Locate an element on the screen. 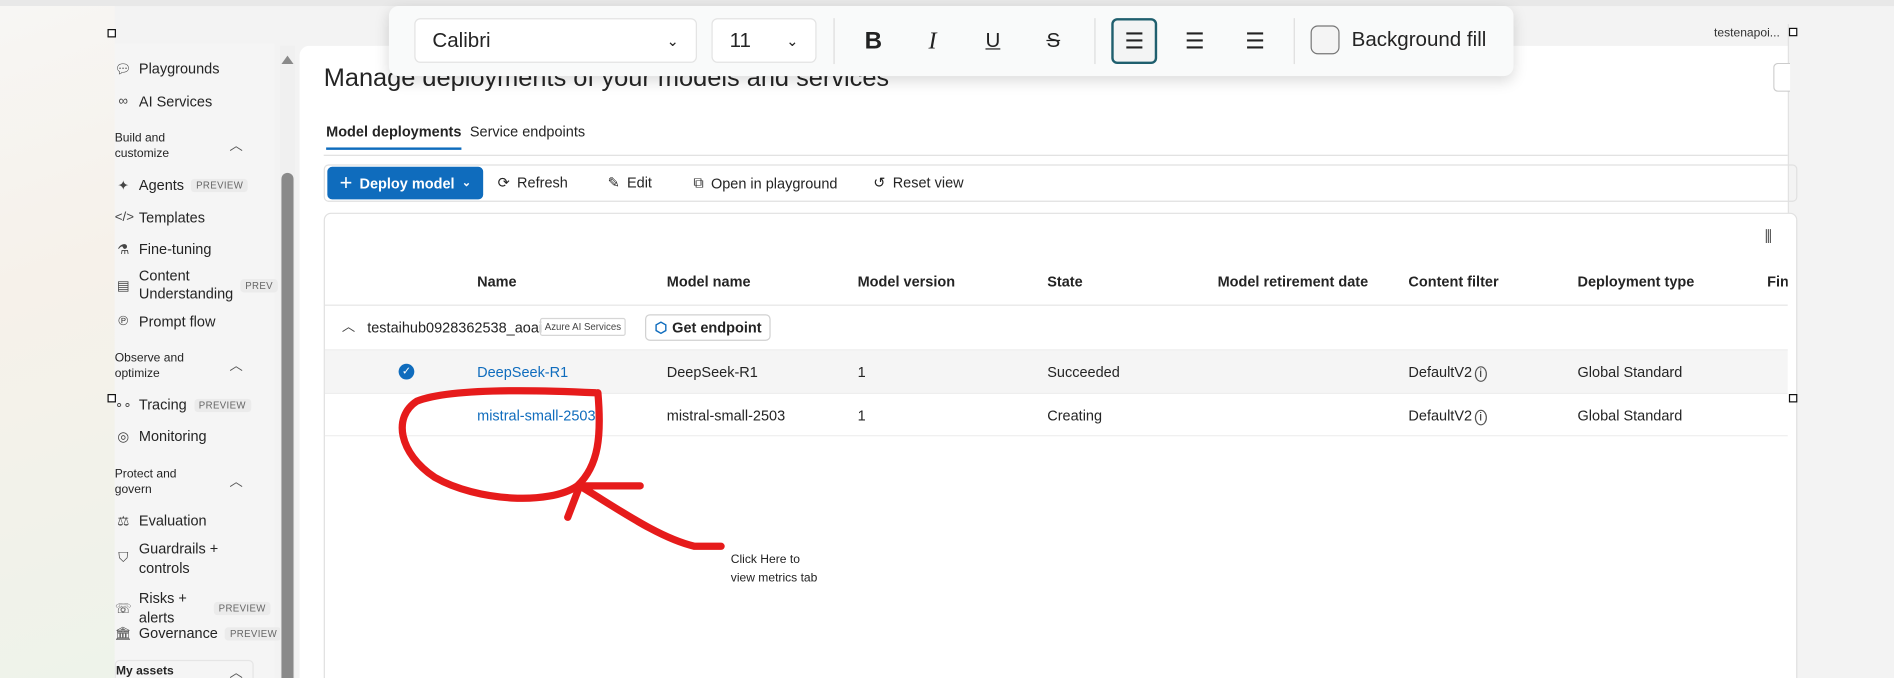  align-left-button: ☰ is located at coordinates (1134, 41).